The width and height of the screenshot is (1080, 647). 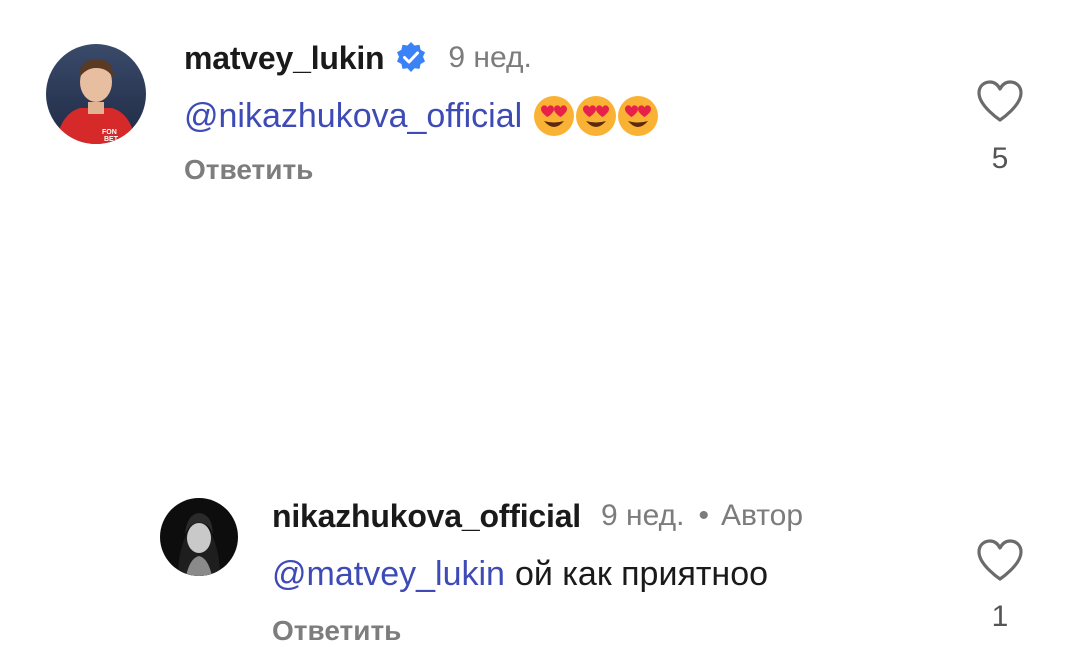 What do you see at coordinates (411, 58) in the screenshot?
I see `verified-badge-icon` at bounding box center [411, 58].